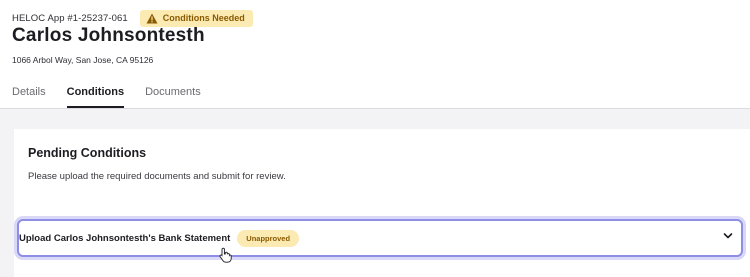  What do you see at coordinates (173, 96) in the screenshot?
I see `tab-documents: Documents` at bounding box center [173, 96].